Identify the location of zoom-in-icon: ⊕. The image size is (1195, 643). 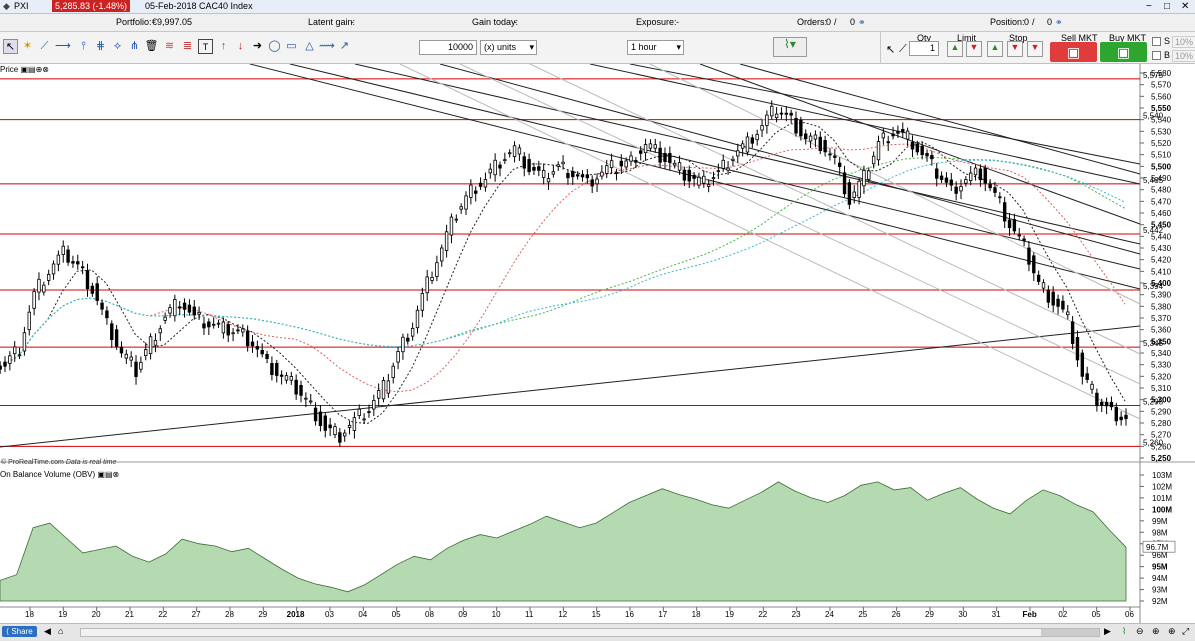
(1156, 631).